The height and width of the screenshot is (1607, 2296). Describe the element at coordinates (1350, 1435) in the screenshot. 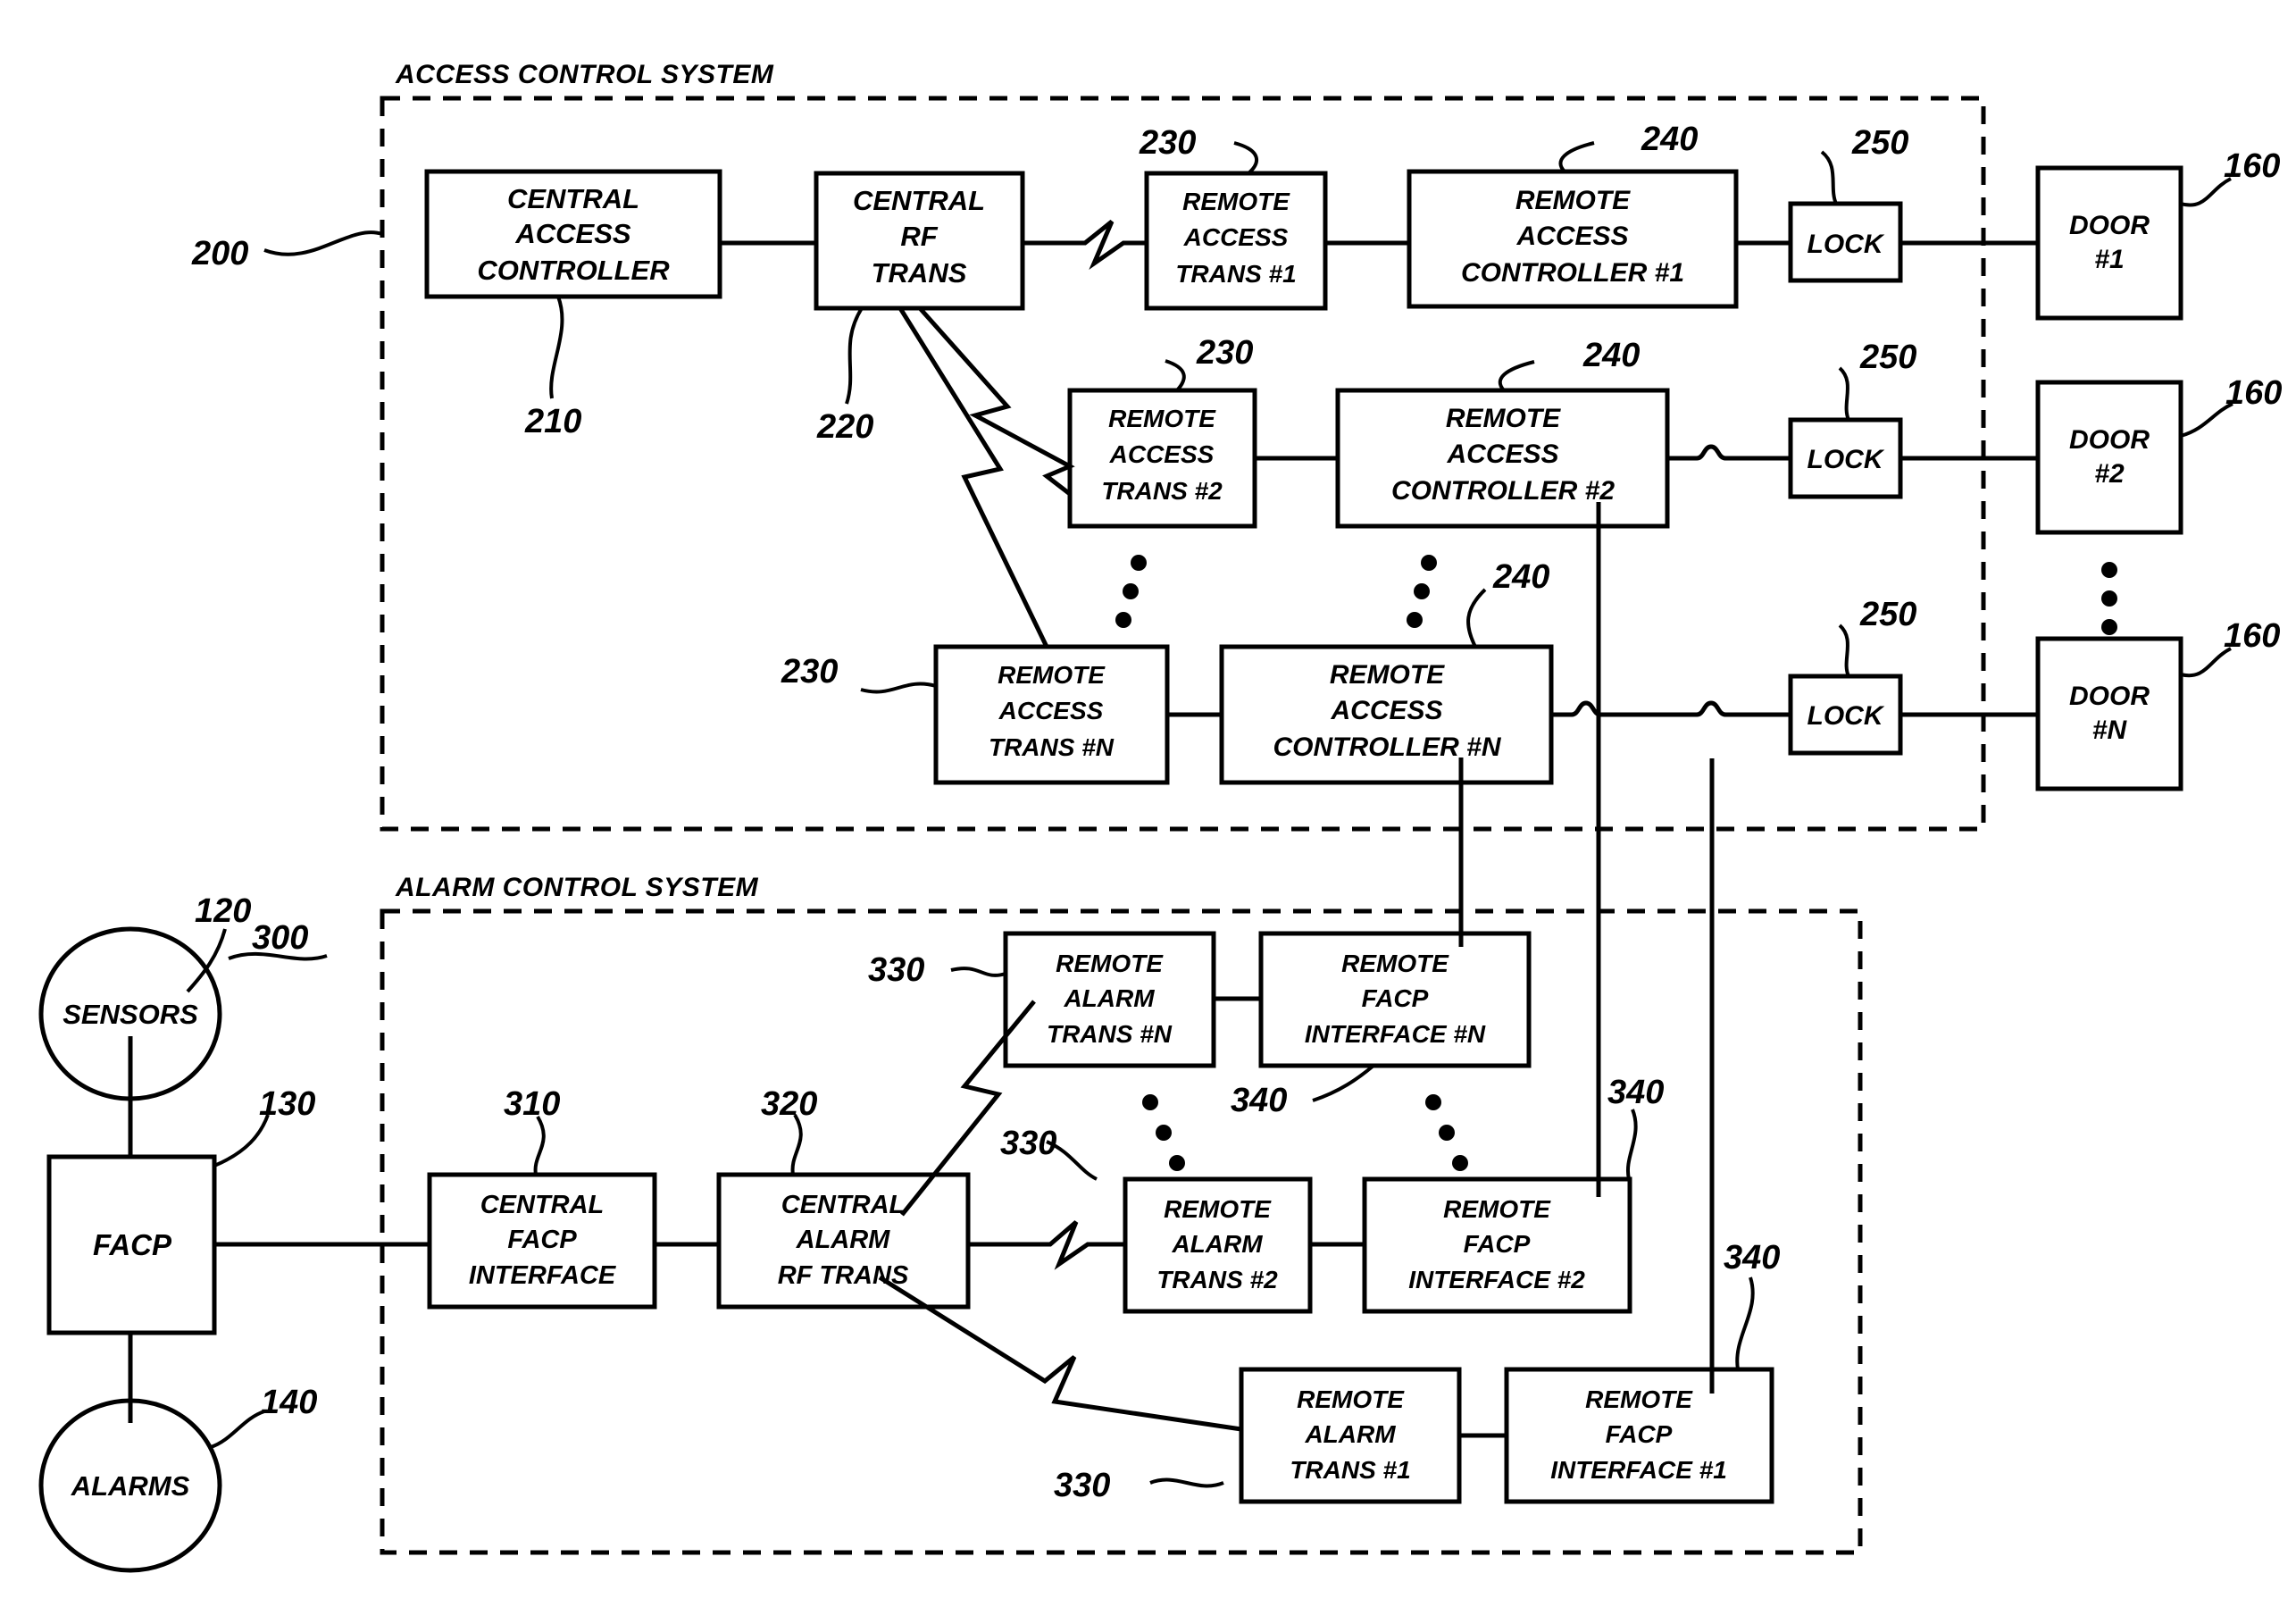

I see `remote-alarm-trans-1-label: REMOTE ALARM TRANS #1` at that location.